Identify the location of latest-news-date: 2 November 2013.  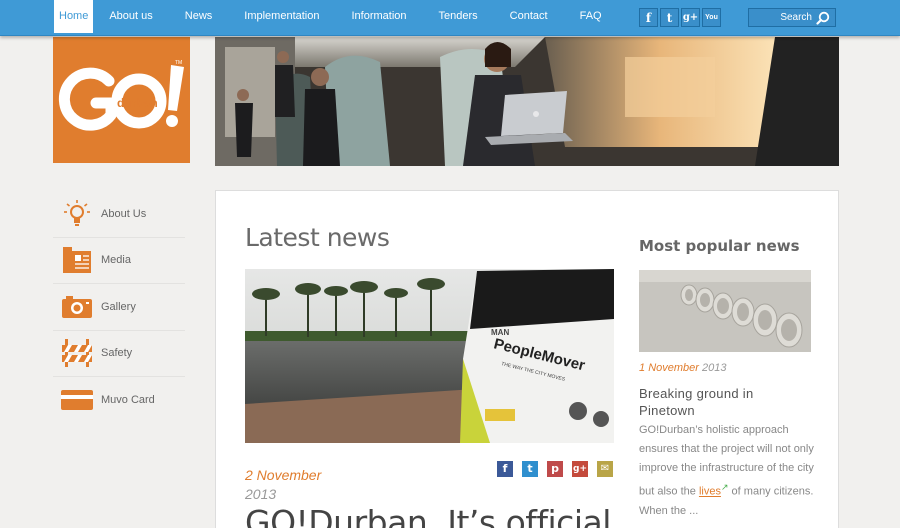
(283, 485).